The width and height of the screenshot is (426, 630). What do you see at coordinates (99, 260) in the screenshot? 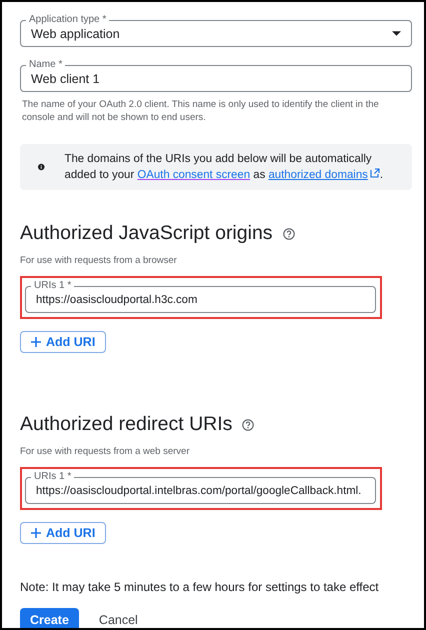
I see `section-subtitle: For use with requests from a browser` at bounding box center [99, 260].